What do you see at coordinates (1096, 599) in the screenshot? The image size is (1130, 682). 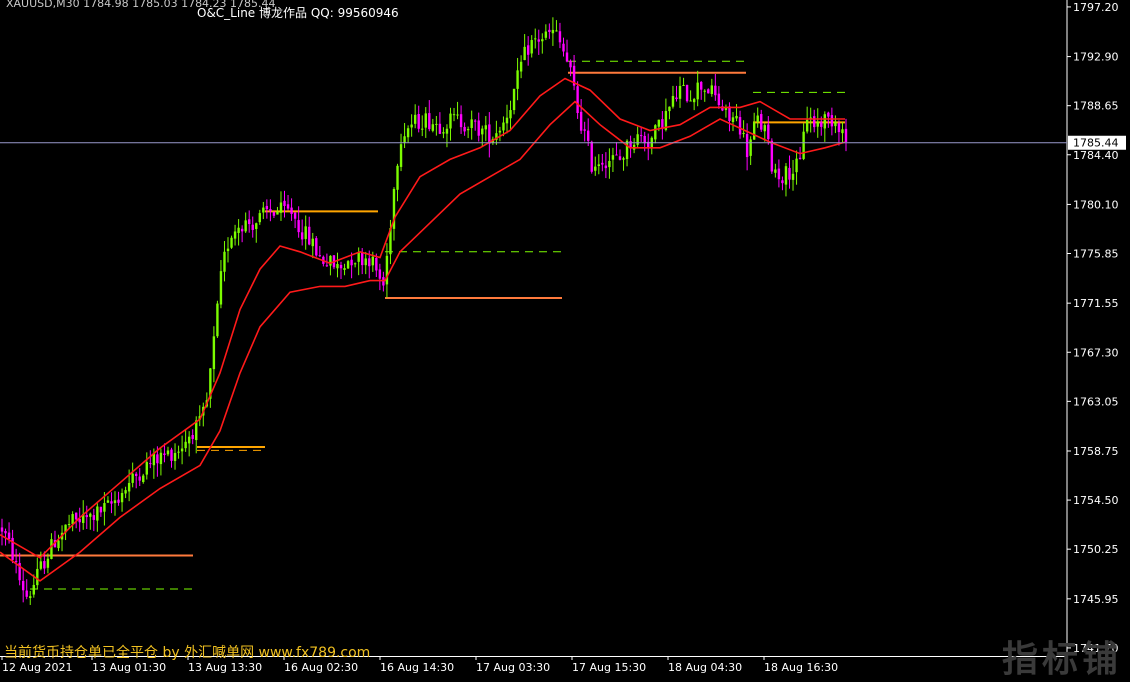 I see `price-tick-label: 1745.95` at bounding box center [1096, 599].